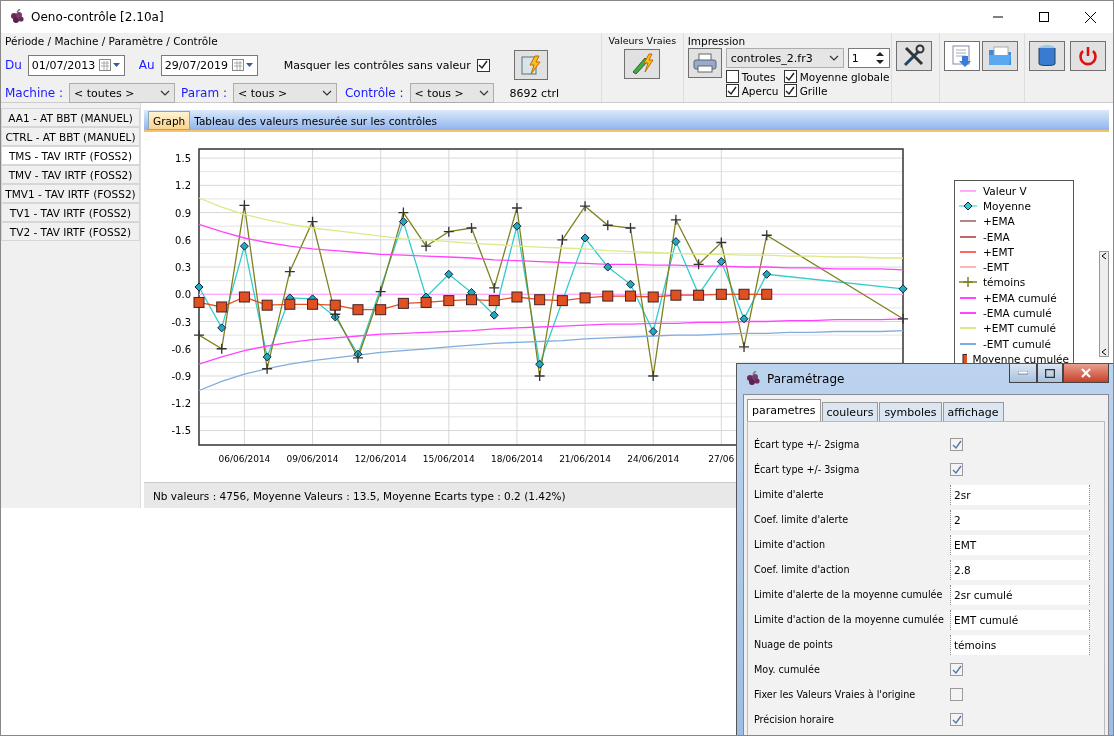  What do you see at coordinates (1020, 569) in the screenshot?
I see `input-field: 2.8` at bounding box center [1020, 569].